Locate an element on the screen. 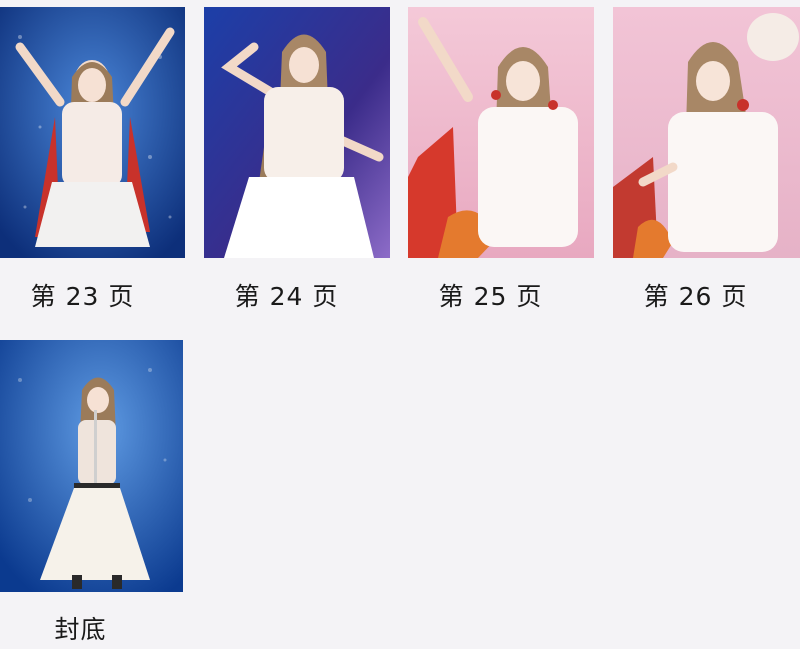 The height and width of the screenshot is (649, 800). page-label-23: 第 23 页 is located at coordinates (82, 296).